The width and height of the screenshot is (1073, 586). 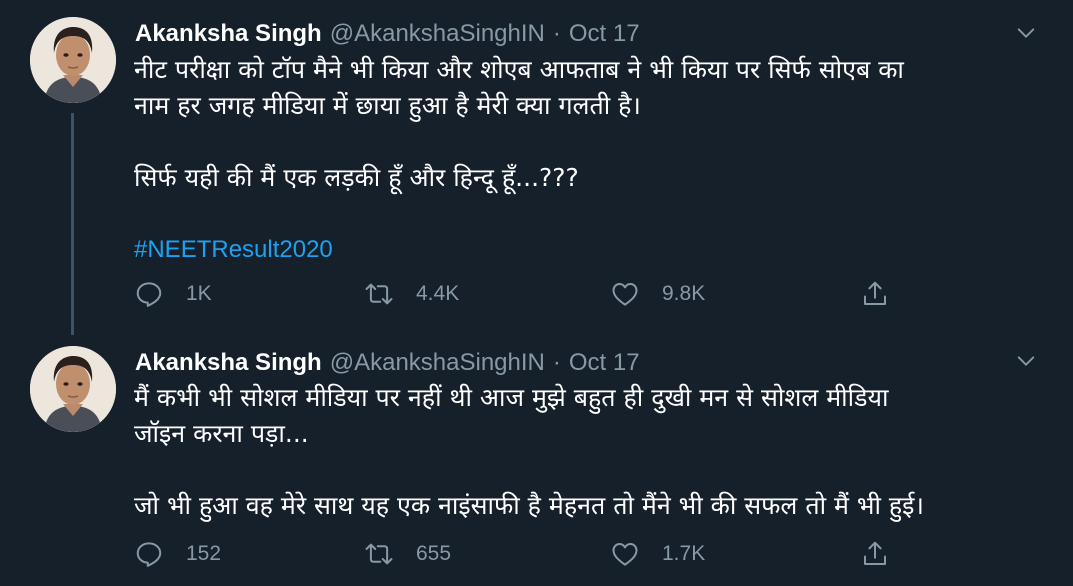 I want to click on retweet-count: 655, so click(x=434, y=553).